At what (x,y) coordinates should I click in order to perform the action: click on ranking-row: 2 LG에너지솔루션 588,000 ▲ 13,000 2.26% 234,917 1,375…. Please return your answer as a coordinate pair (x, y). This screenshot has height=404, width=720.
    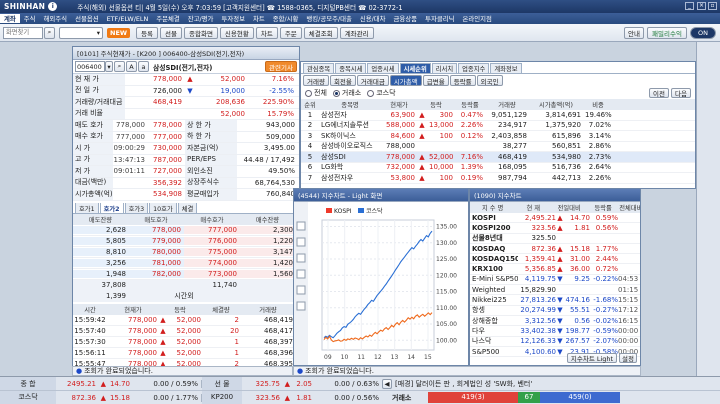
    Looking at the image, I should click on (498, 126).